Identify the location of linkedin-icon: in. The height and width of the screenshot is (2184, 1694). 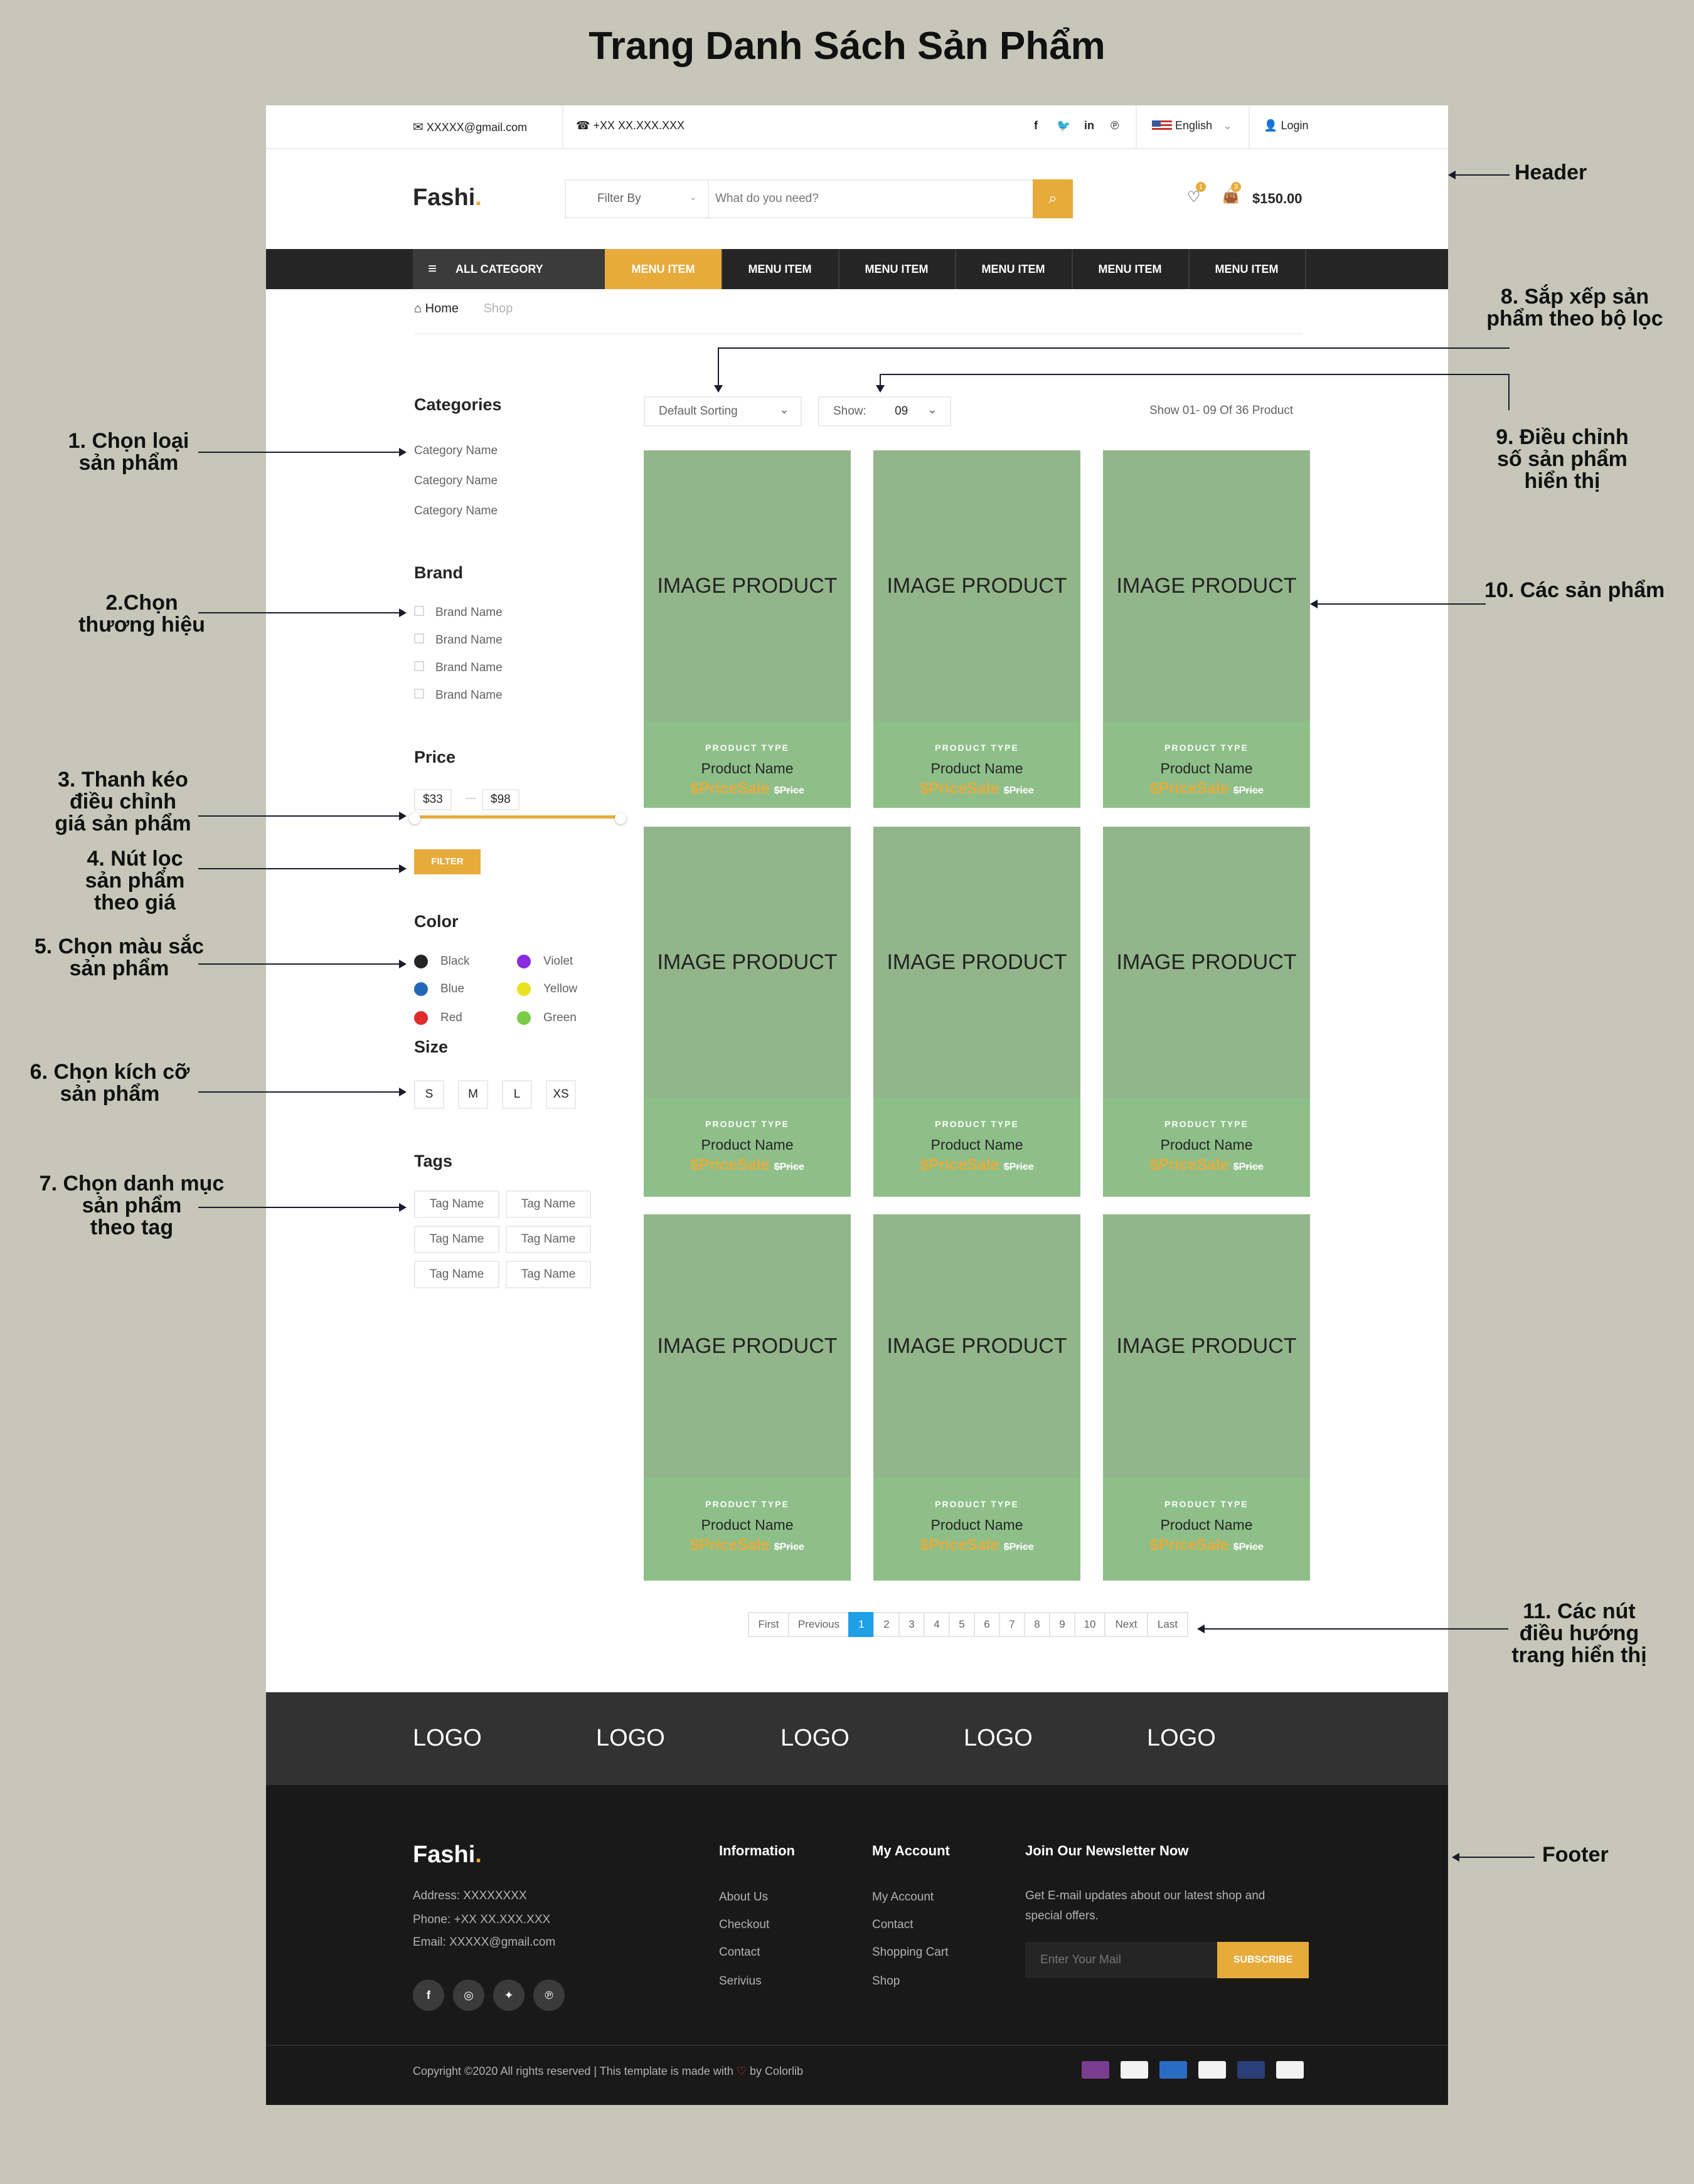
(1089, 125).